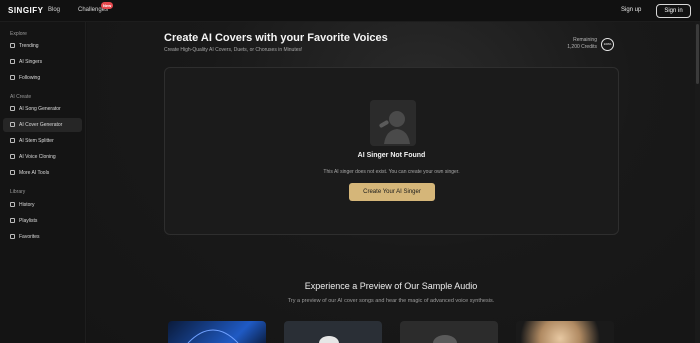  What do you see at coordinates (29, 46) in the screenshot?
I see `sidebar-item-label: Trending` at bounding box center [29, 46].